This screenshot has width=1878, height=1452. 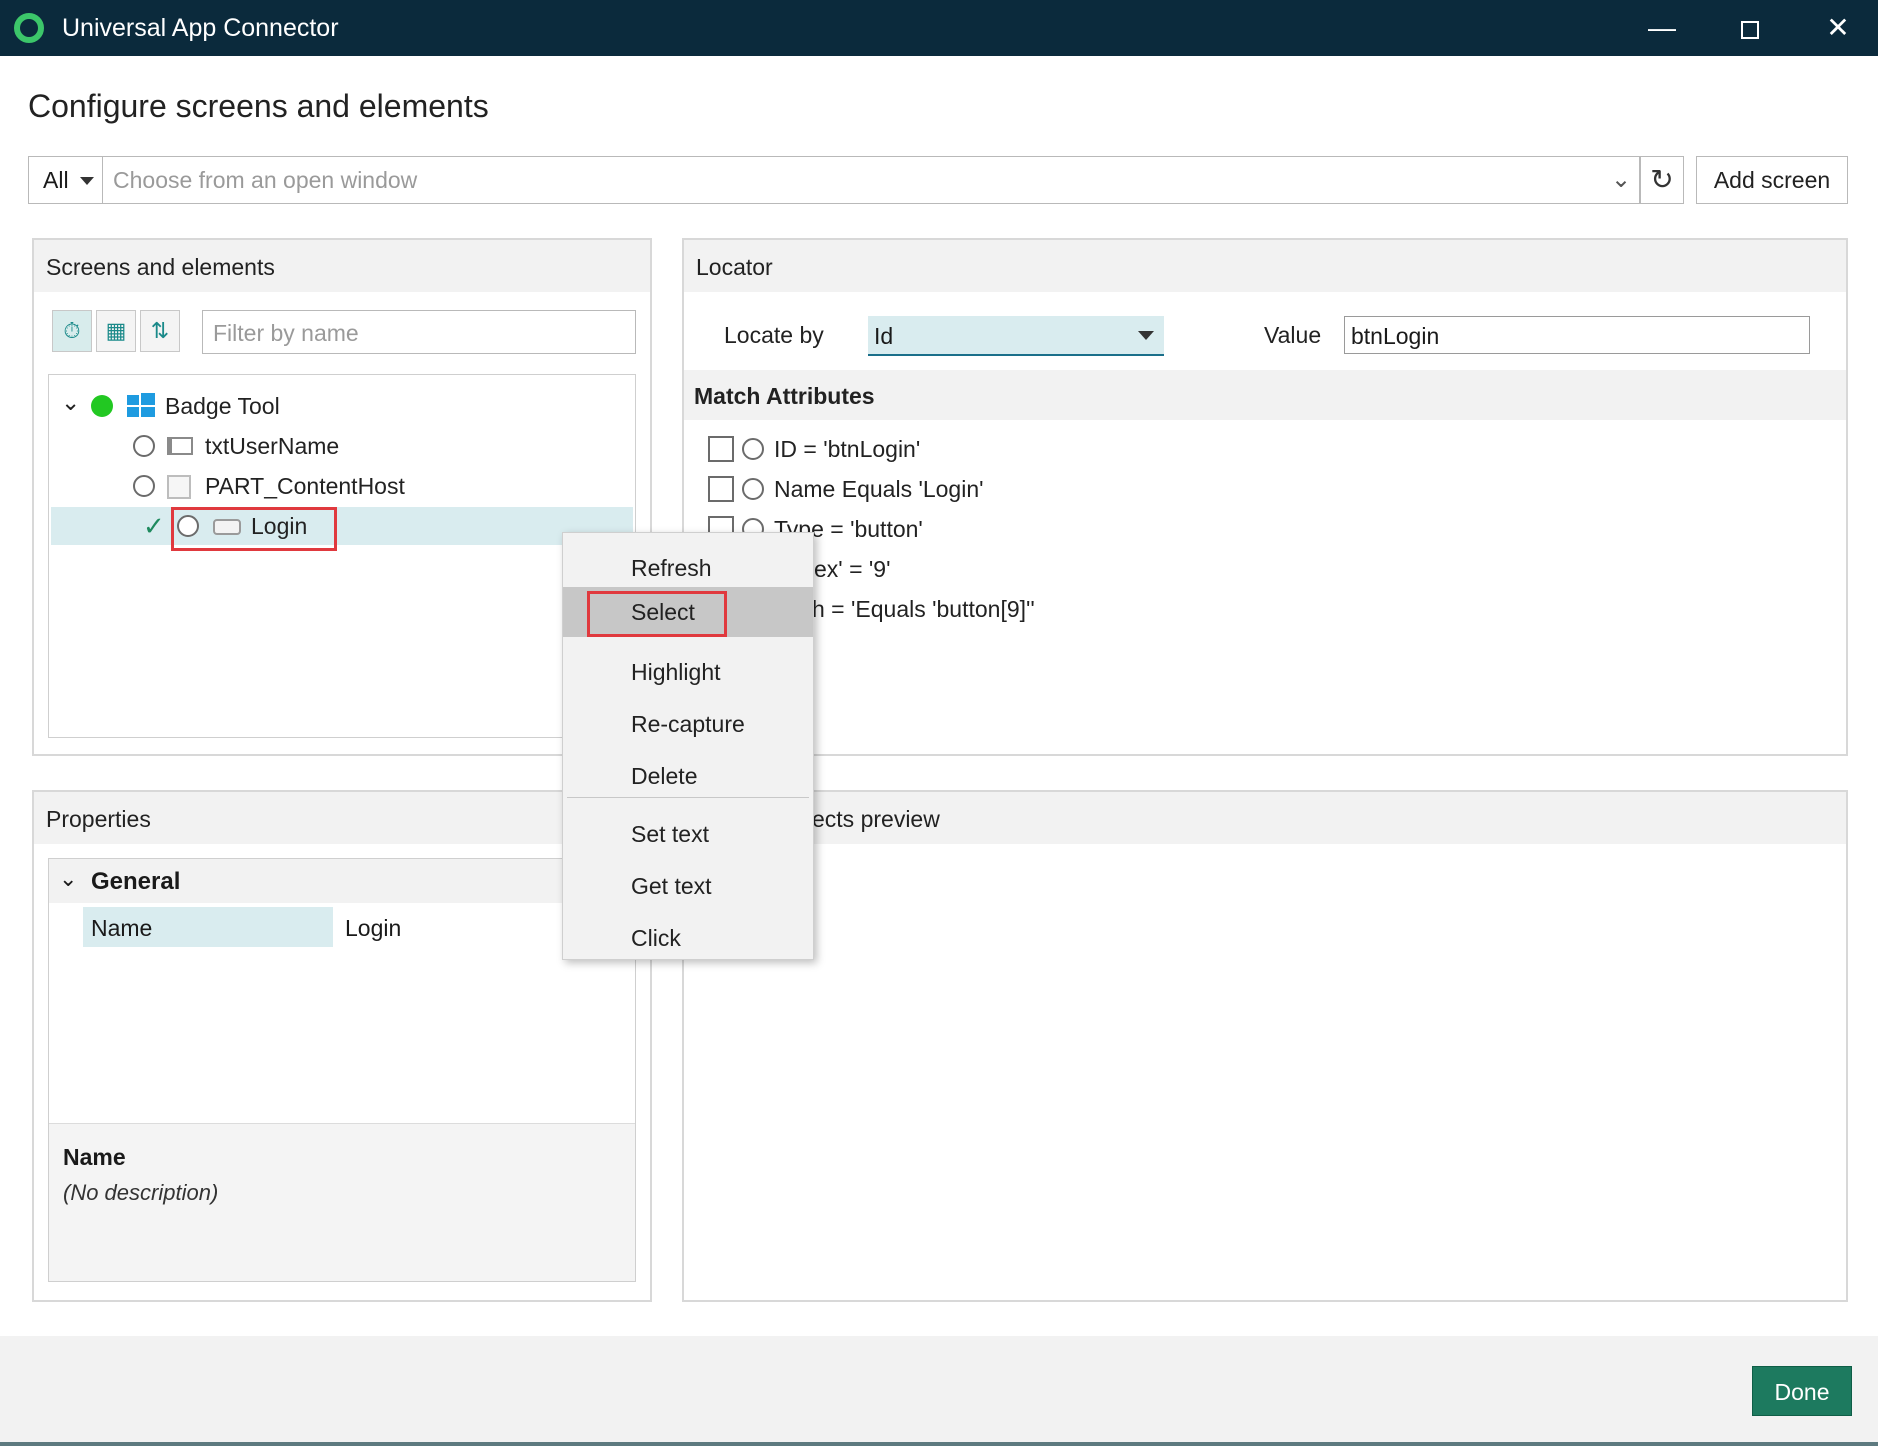 What do you see at coordinates (852, 569) in the screenshot?
I see `attribute-item: ex' = '9'` at bounding box center [852, 569].